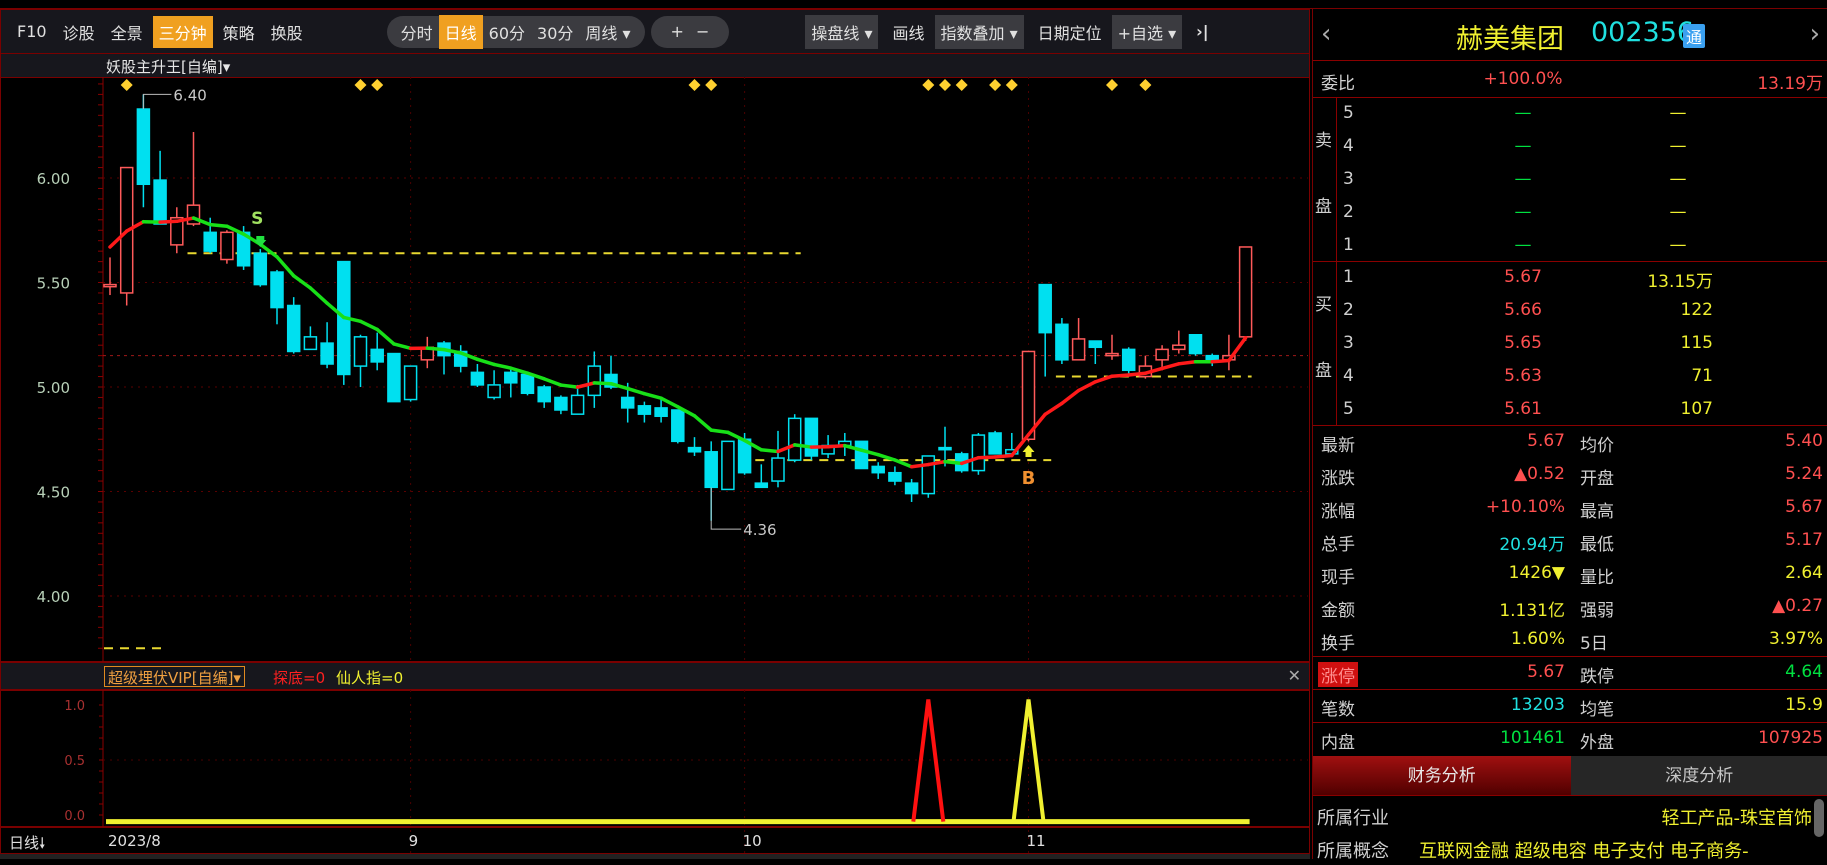 The height and width of the screenshot is (865, 1827). What do you see at coordinates (1819, 818) in the screenshot?
I see `scrollbar` at bounding box center [1819, 818].